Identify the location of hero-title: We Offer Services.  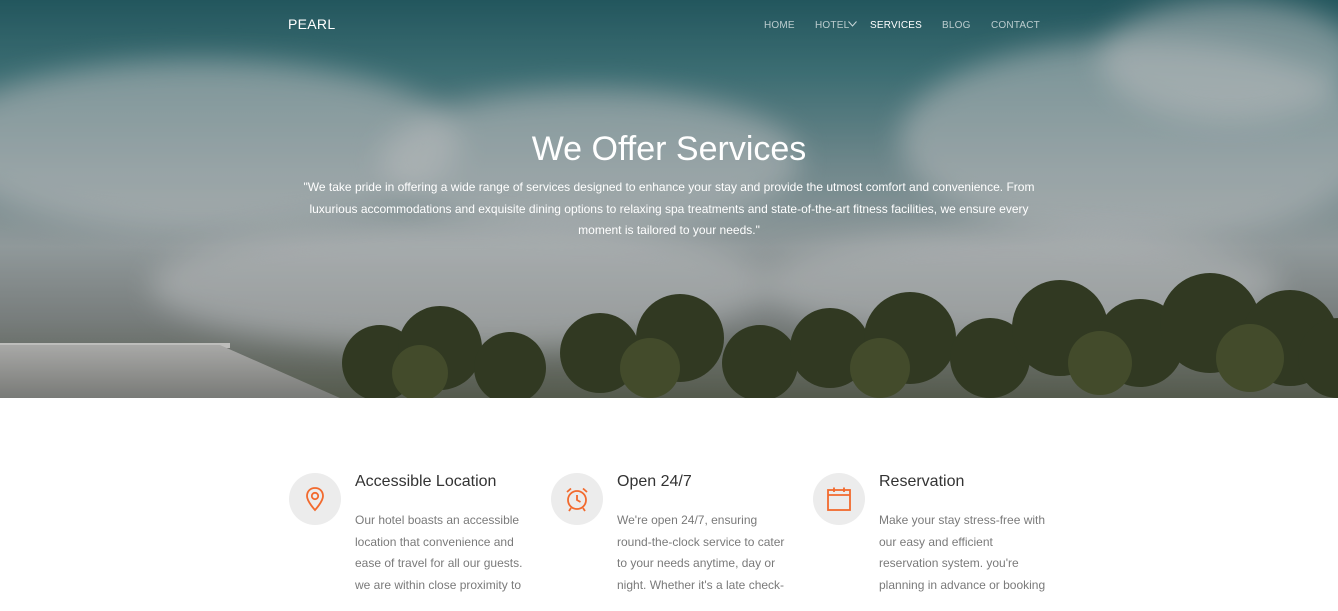
(669, 149).